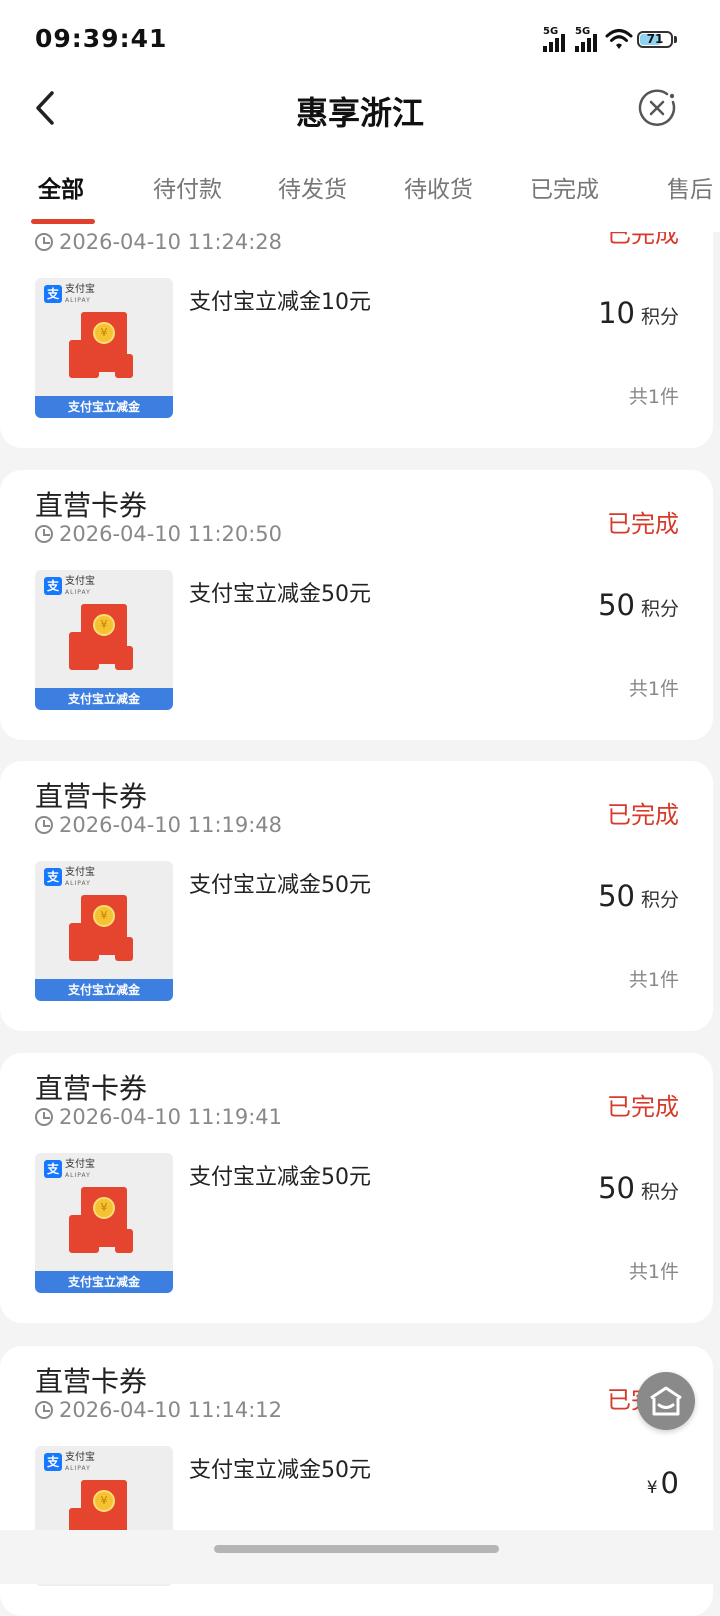 This screenshot has width=720, height=1616. What do you see at coordinates (657, 108) in the screenshot?
I see `close-circle-icon` at bounding box center [657, 108].